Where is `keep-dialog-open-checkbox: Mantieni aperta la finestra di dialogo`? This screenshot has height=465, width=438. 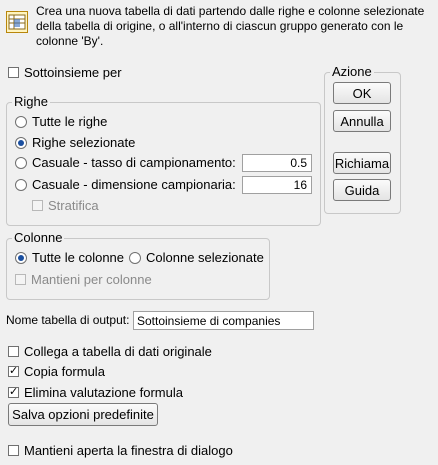 keep-dialog-open-checkbox: Mantieni aperta la finestra di dialogo is located at coordinates (120, 450).